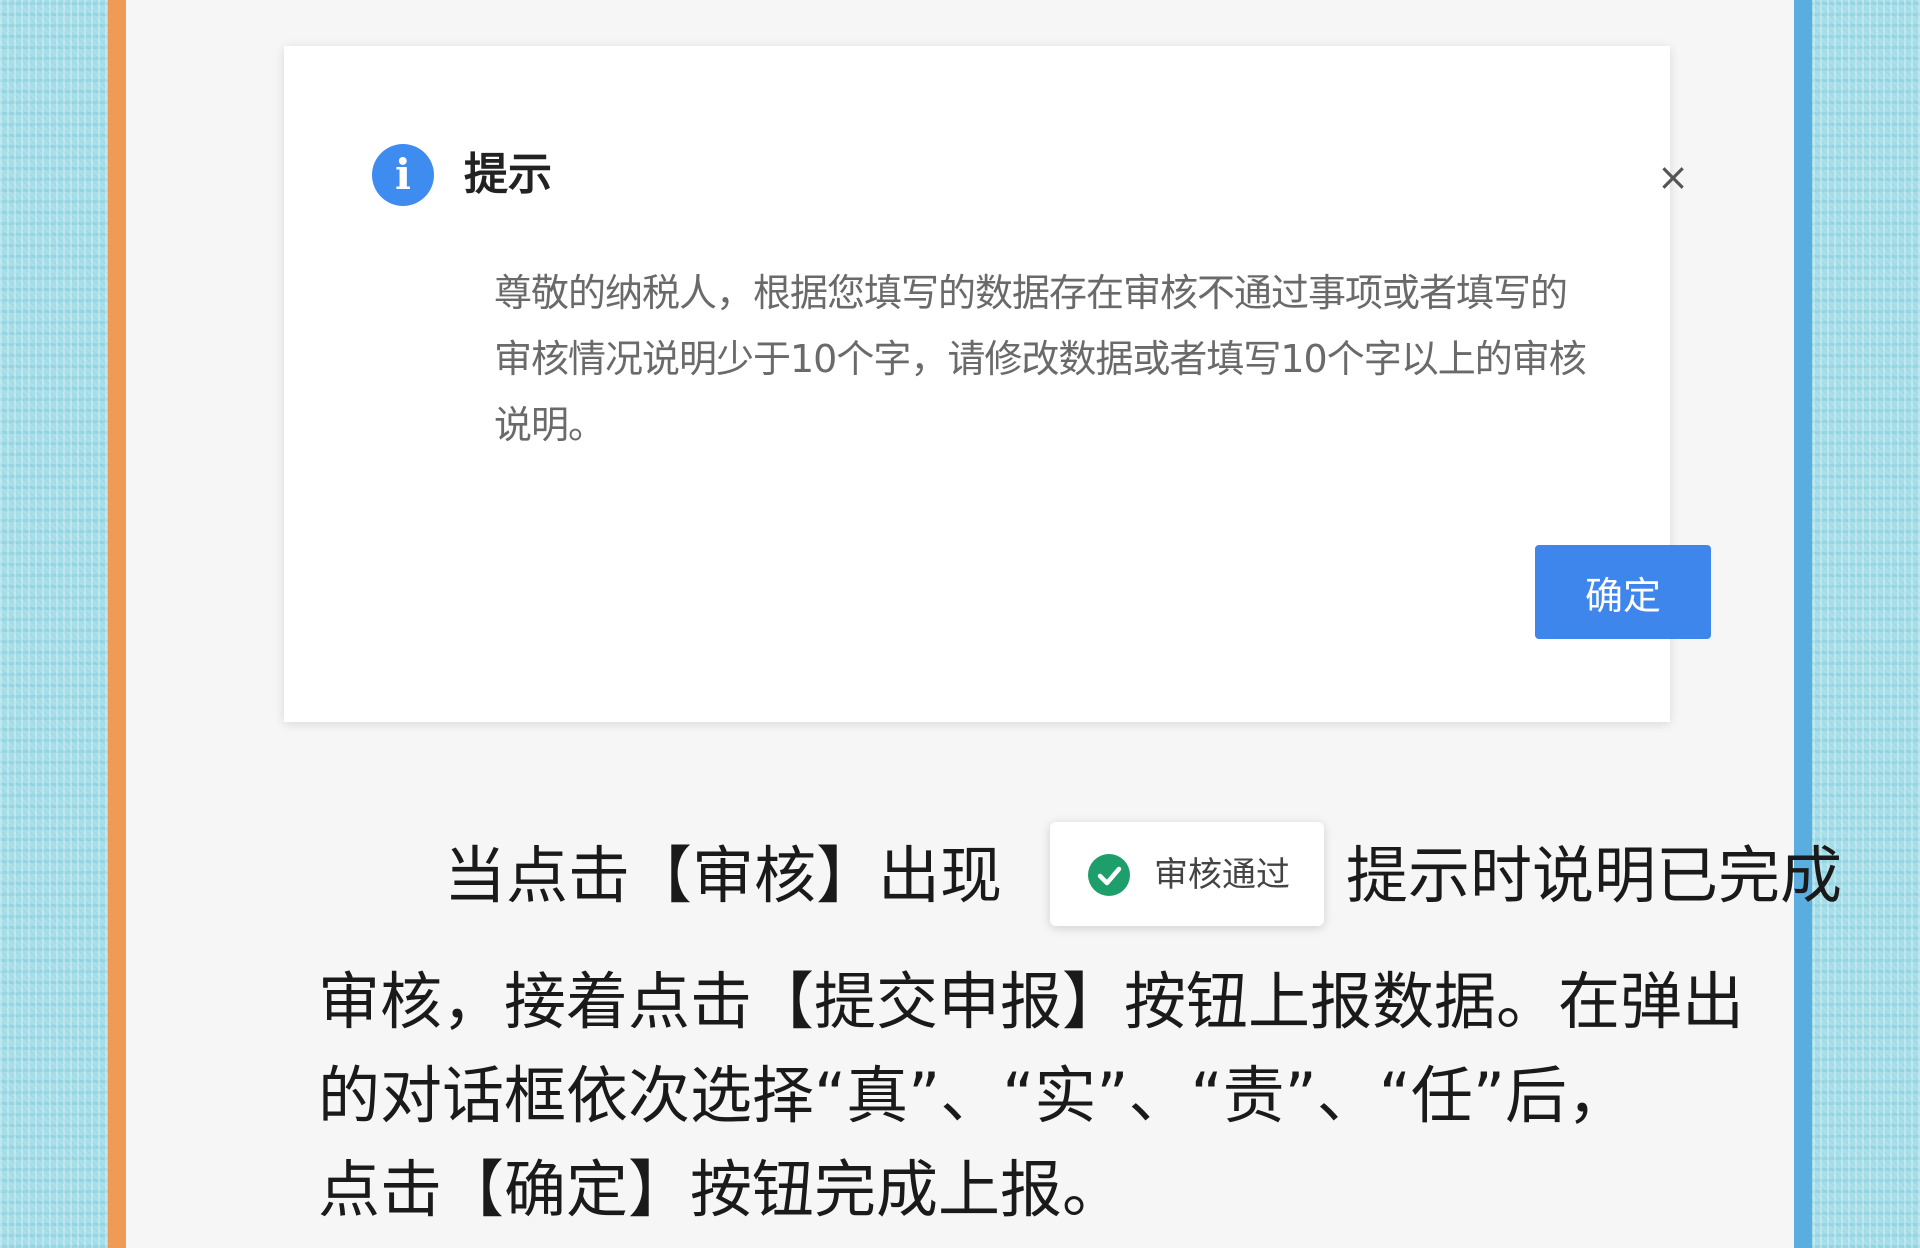  I want to click on dialog-message-line: 审核情况说明少于10个字，请修改数据或者填写10个字以上的审核, so click(1040, 359).